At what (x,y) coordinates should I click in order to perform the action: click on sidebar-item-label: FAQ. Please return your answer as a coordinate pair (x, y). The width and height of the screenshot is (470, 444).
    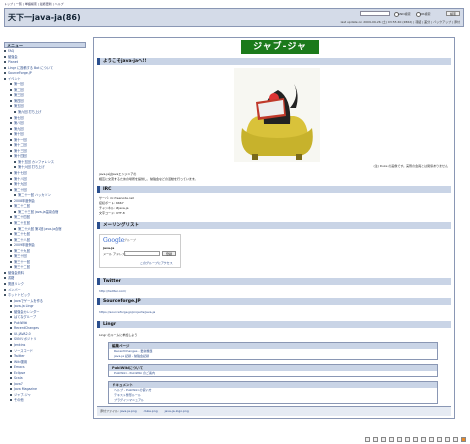
    Looking at the image, I should click on (11, 51).